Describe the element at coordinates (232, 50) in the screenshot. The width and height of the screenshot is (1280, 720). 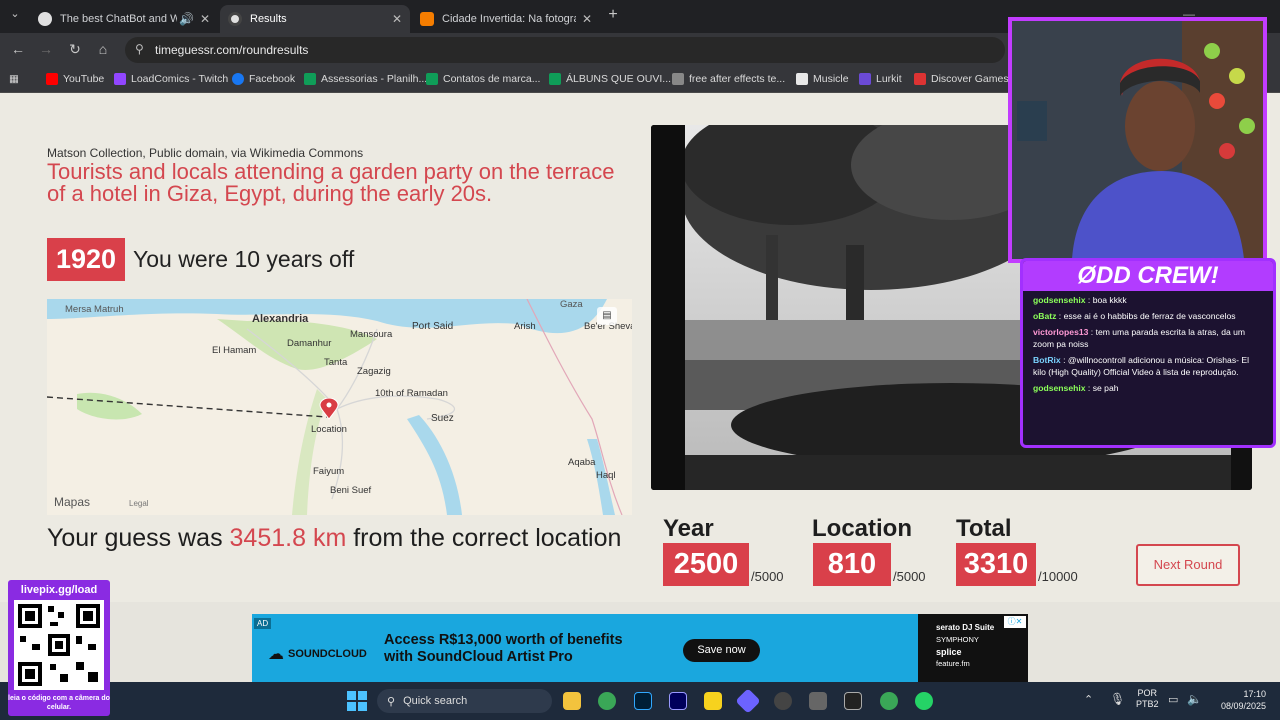
I see `url-text: timeguessr.com/roundresults` at that location.